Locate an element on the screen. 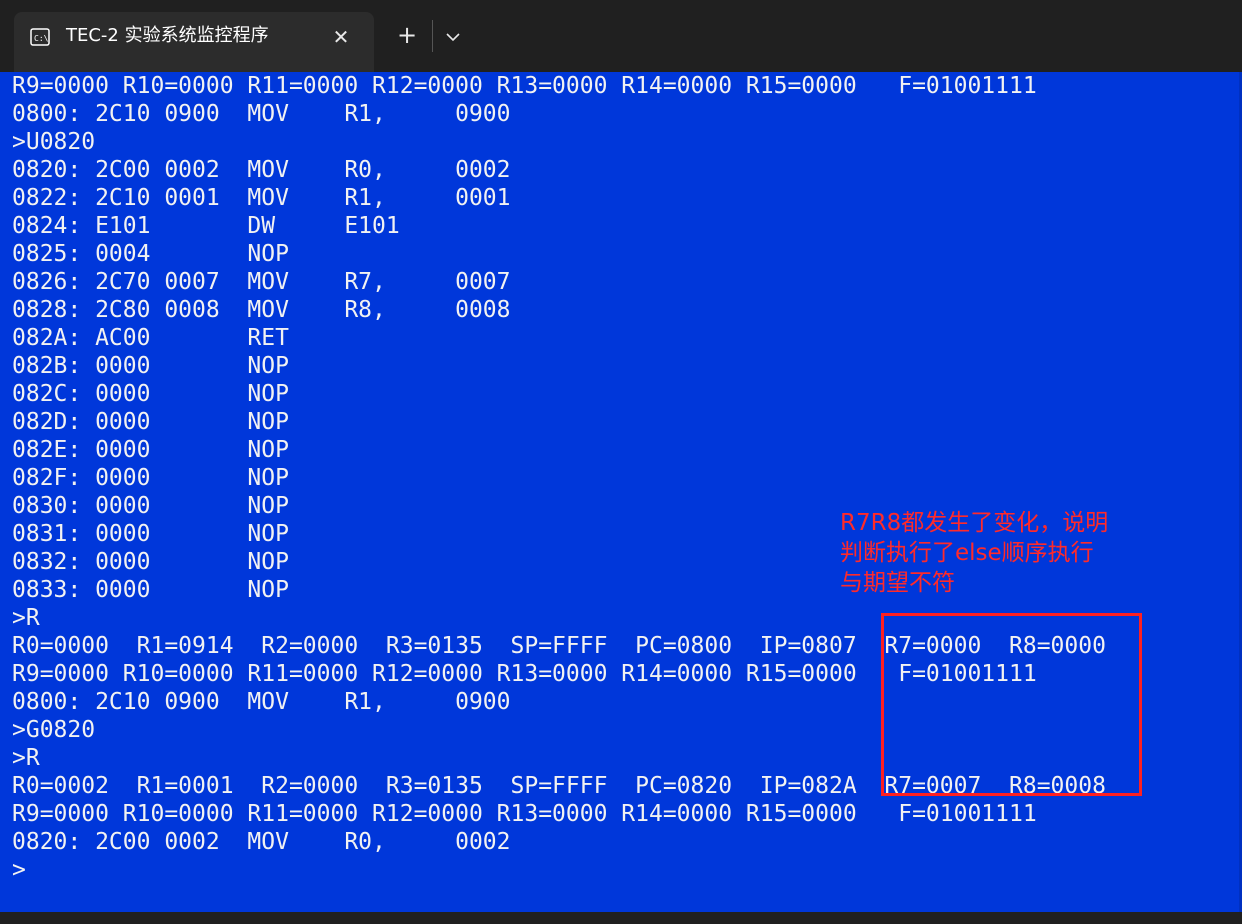 The width and height of the screenshot is (1242, 924). terminal-line: 0822: 2C10 0001 MOV R1, 0001 is located at coordinates (261, 198).